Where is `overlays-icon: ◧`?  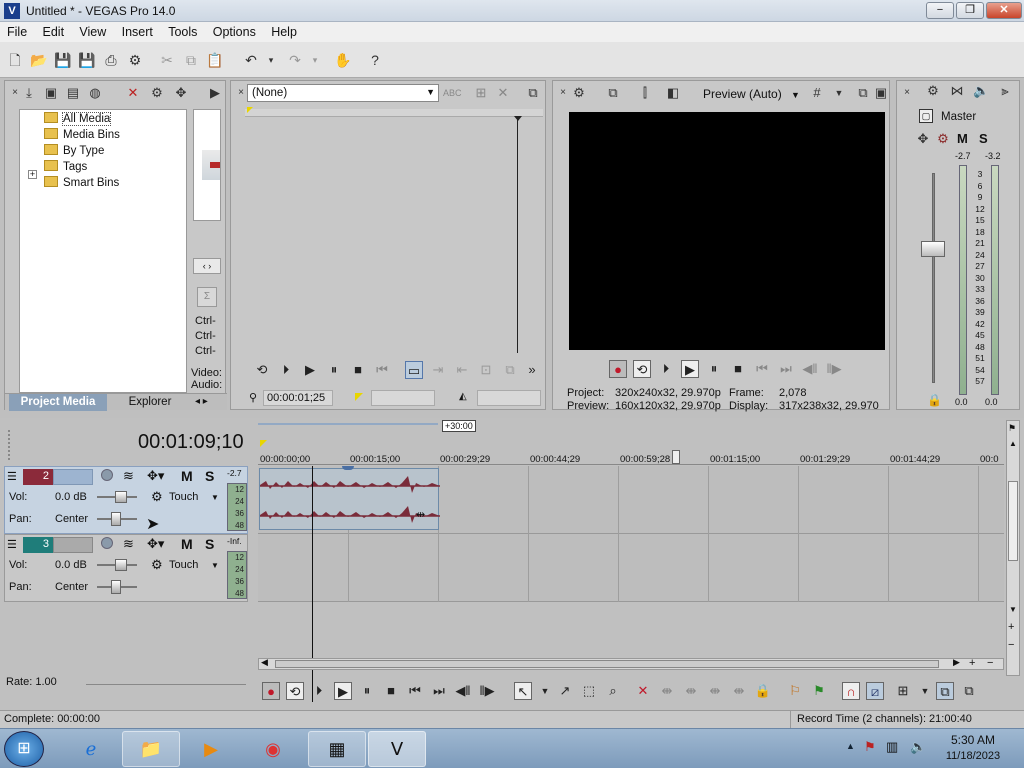 overlays-icon: ◧ is located at coordinates (673, 93).